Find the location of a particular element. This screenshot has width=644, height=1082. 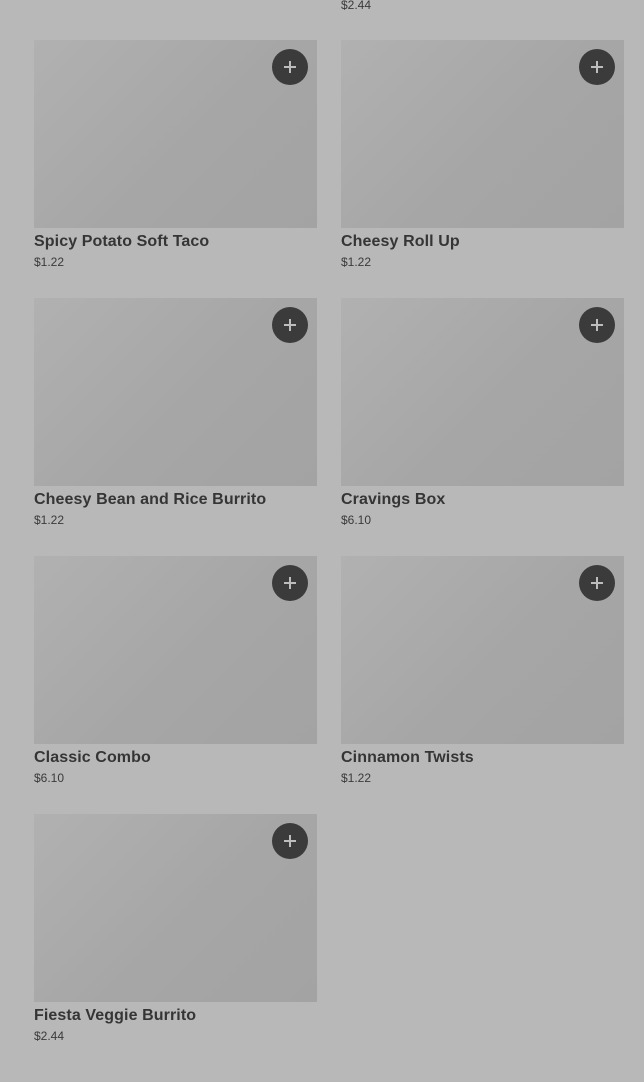

item-name: Classic Combo is located at coordinates (175, 758).